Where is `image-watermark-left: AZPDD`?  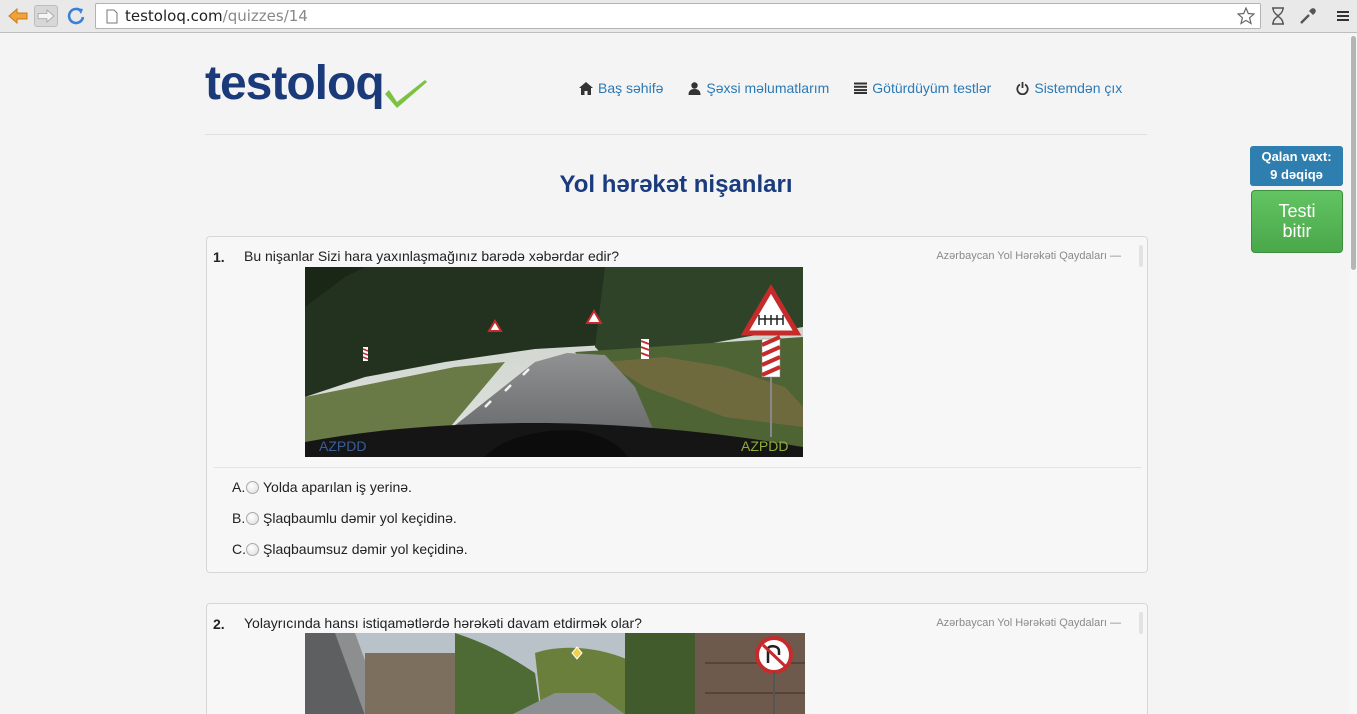 image-watermark-left: AZPDD is located at coordinates (342, 446).